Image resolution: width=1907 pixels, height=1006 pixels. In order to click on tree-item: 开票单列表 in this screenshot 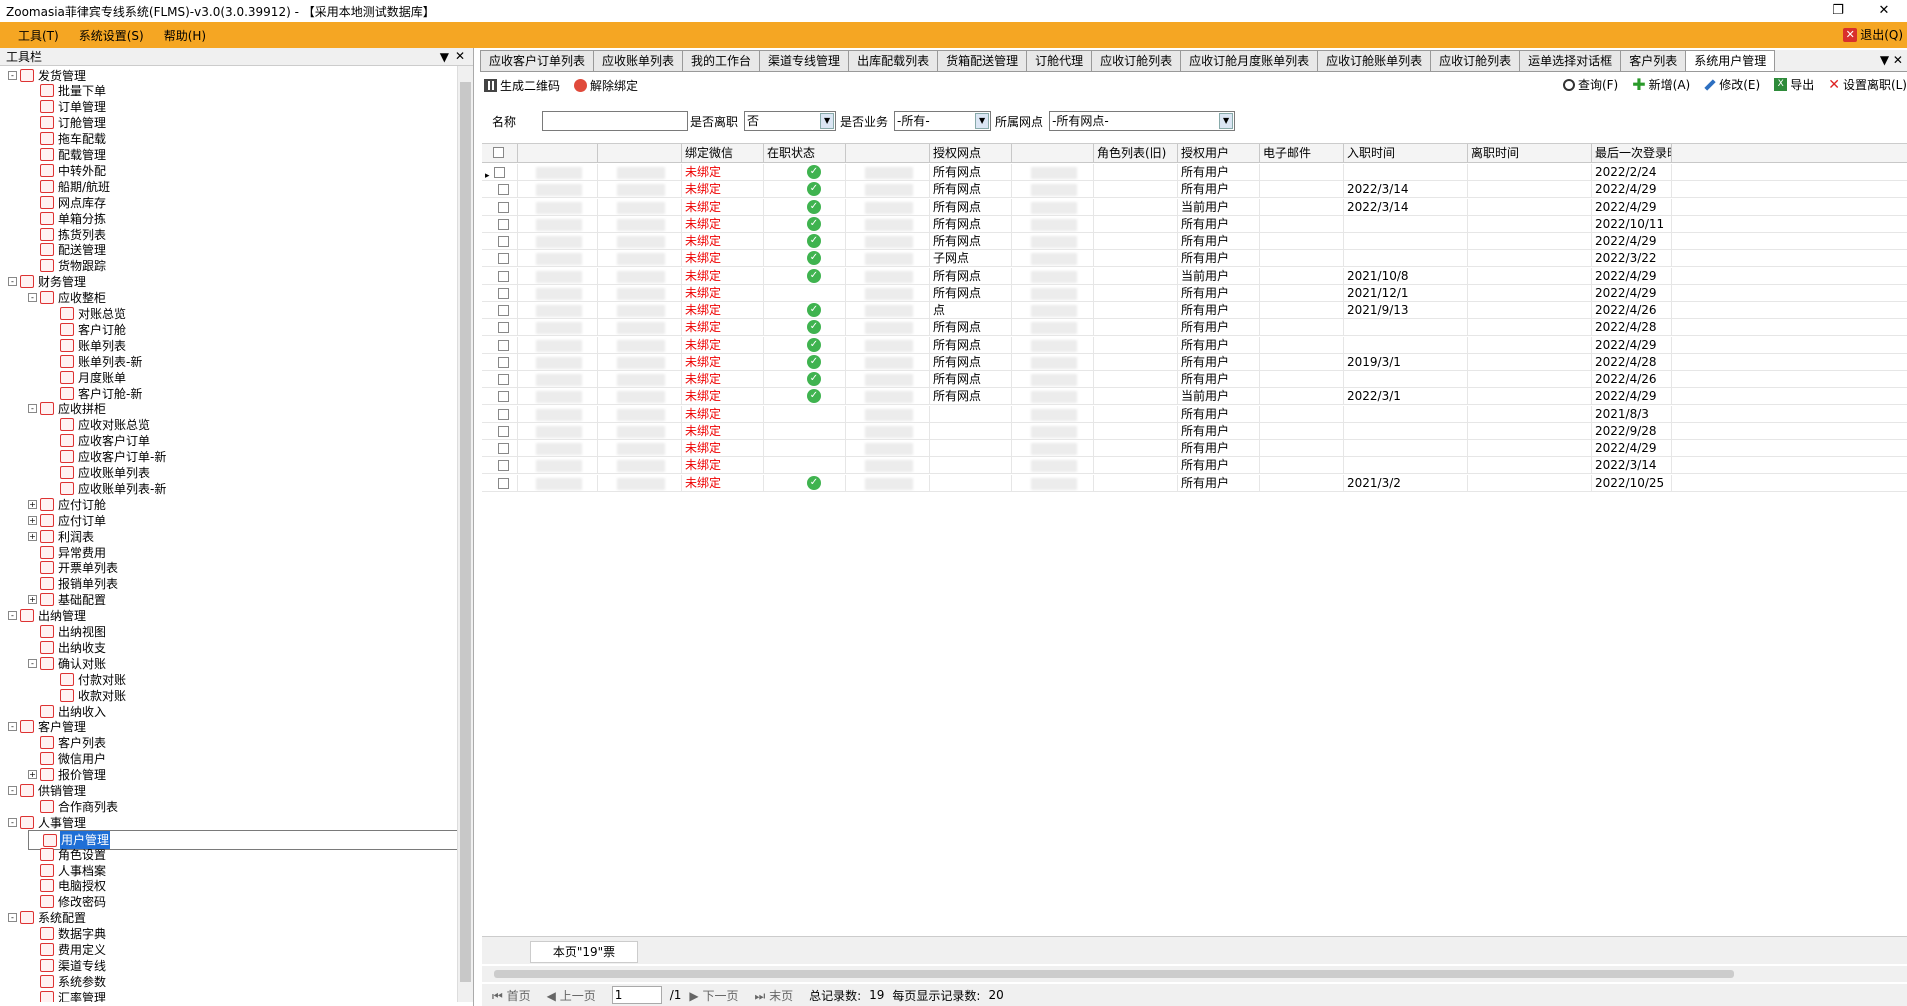, I will do `click(73, 568)`.